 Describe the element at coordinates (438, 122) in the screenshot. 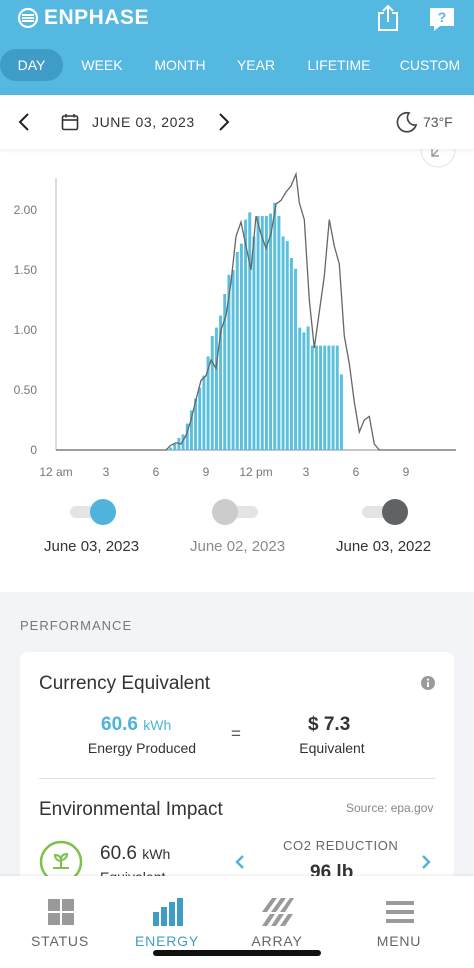

I see `temperature: 73°F` at that location.